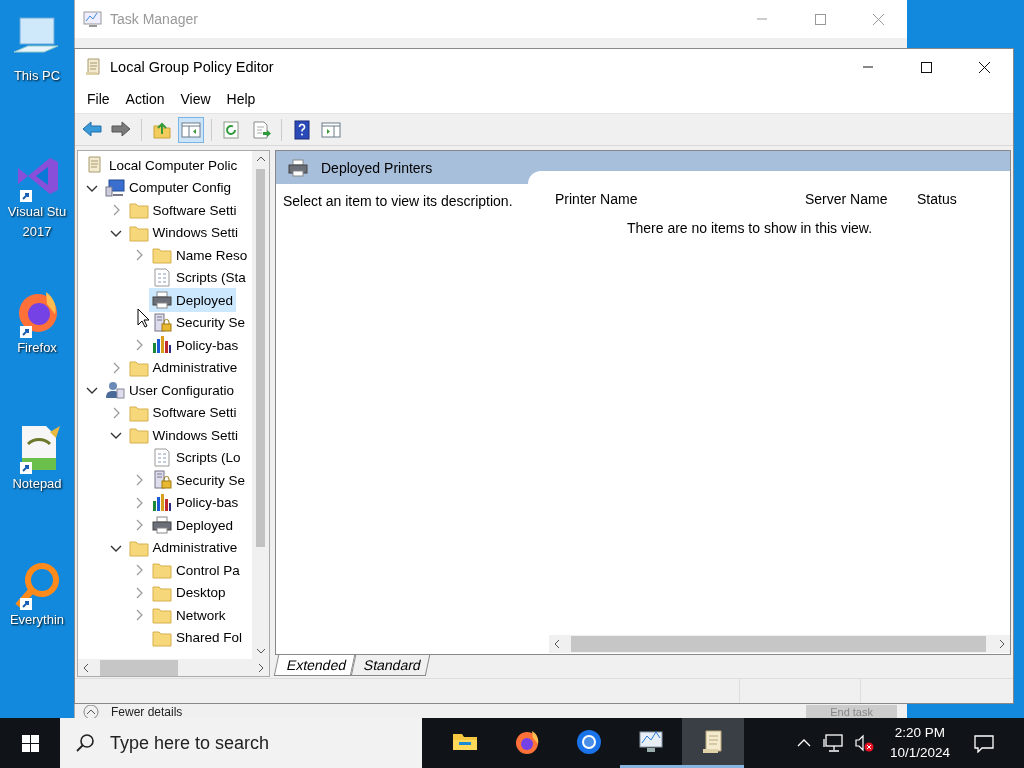  What do you see at coordinates (589, 741) in the screenshot?
I see `browser-icon` at bounding box center [589, 741].